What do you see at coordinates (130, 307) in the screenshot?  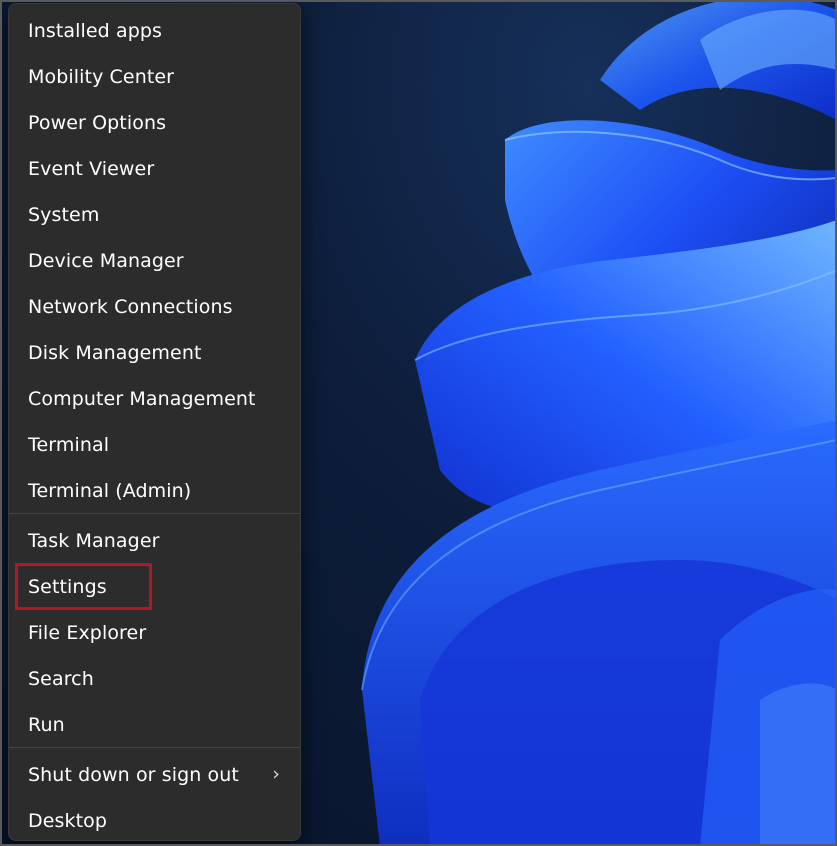 I see `menu-item-label: Network Connections` at bounding box center [130, 307].